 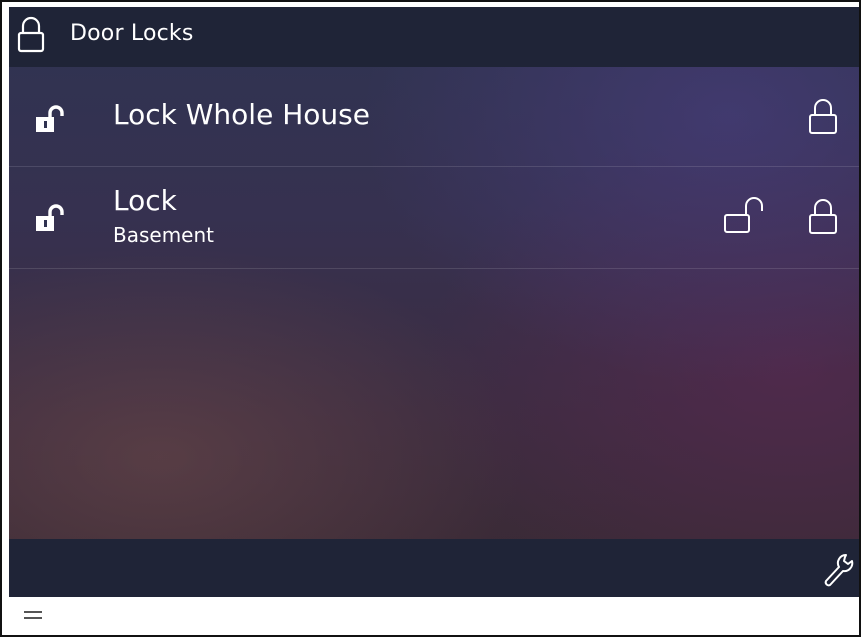 What do you see at coordinates (33, 615) in the screenshot?
I see `hamburger-menu-icon` at bounding box center [33, 615].